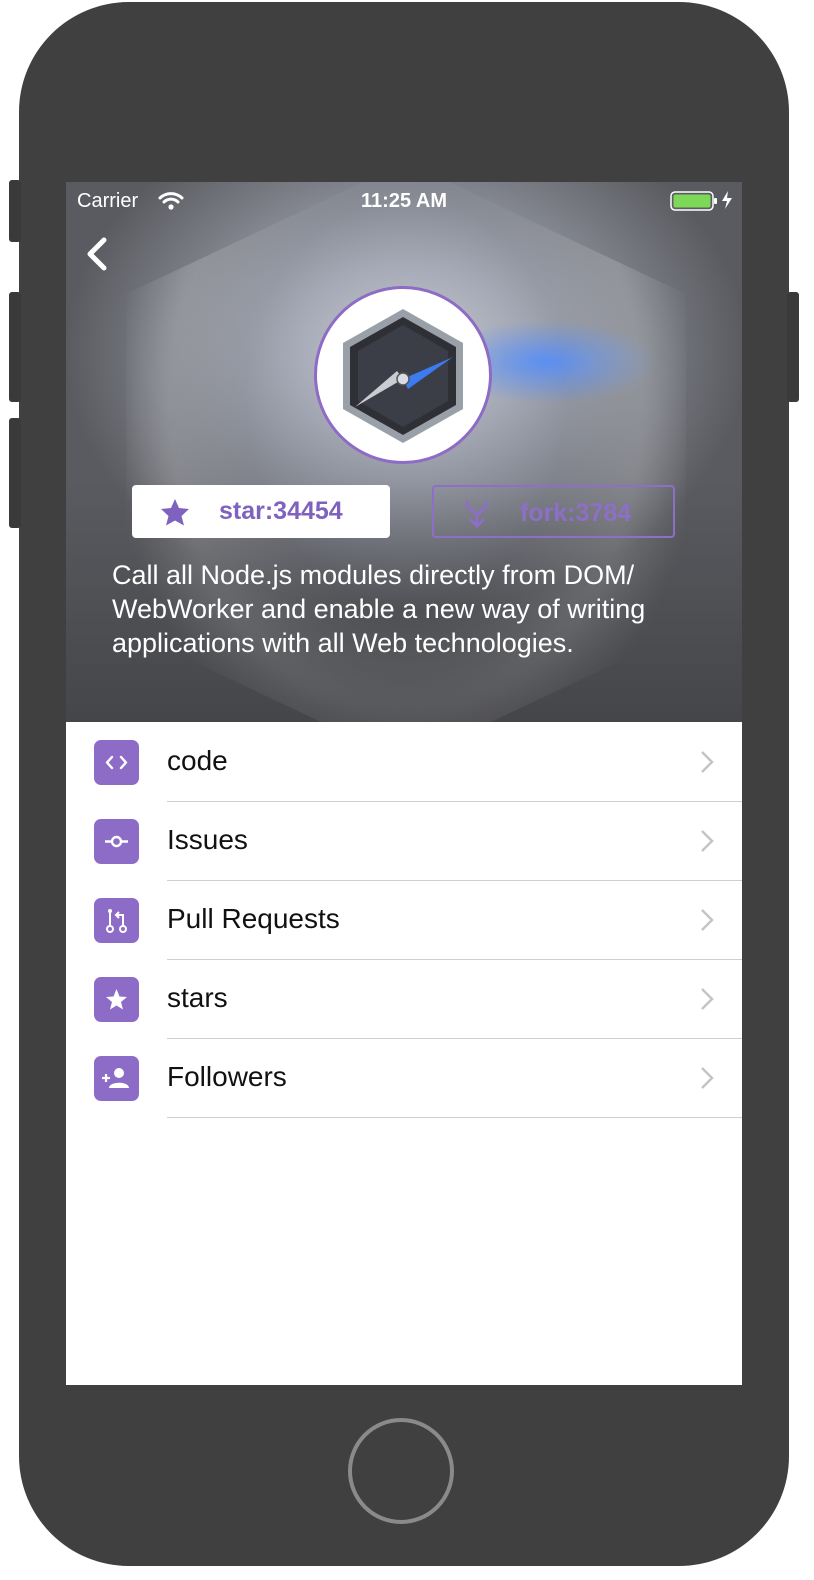  I want to click on volume-down-button, so click(15, 473).